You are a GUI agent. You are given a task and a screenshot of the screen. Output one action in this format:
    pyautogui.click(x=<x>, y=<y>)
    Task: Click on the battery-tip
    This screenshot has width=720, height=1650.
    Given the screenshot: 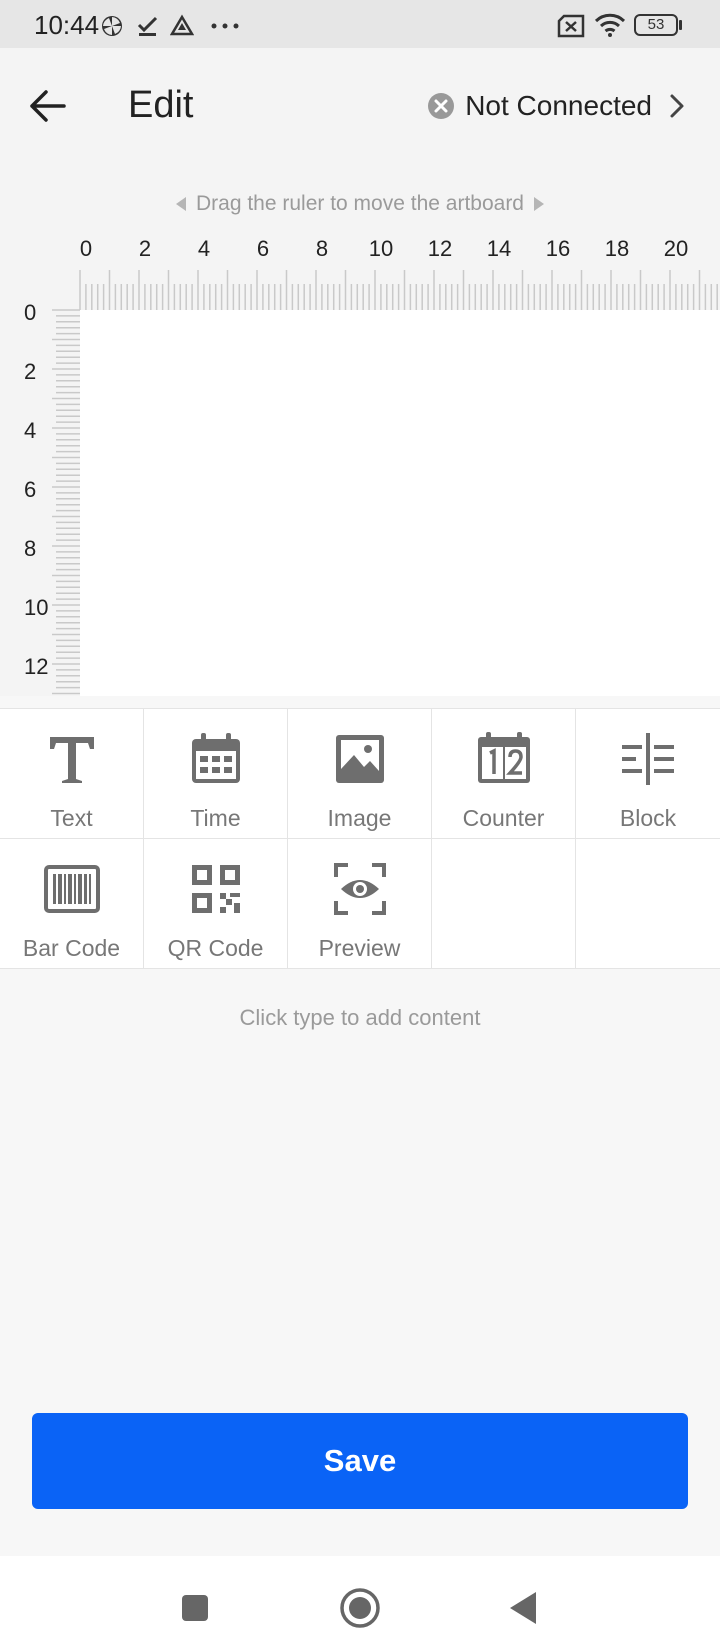 What is the action you would take?
    pyautogui.click(x=680, y=25)
    